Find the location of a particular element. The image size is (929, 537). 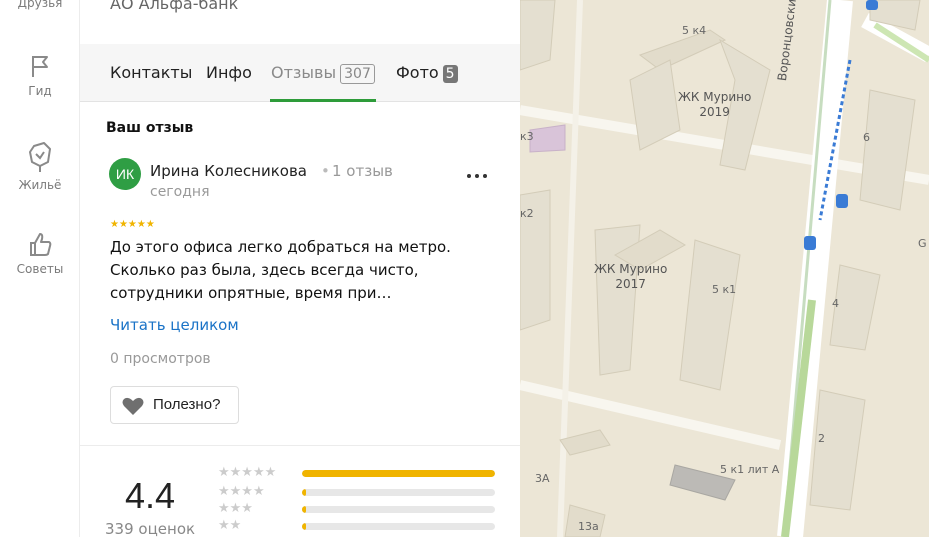

distribution-stars: ★★★★★ is located at coordinates (247, 472).